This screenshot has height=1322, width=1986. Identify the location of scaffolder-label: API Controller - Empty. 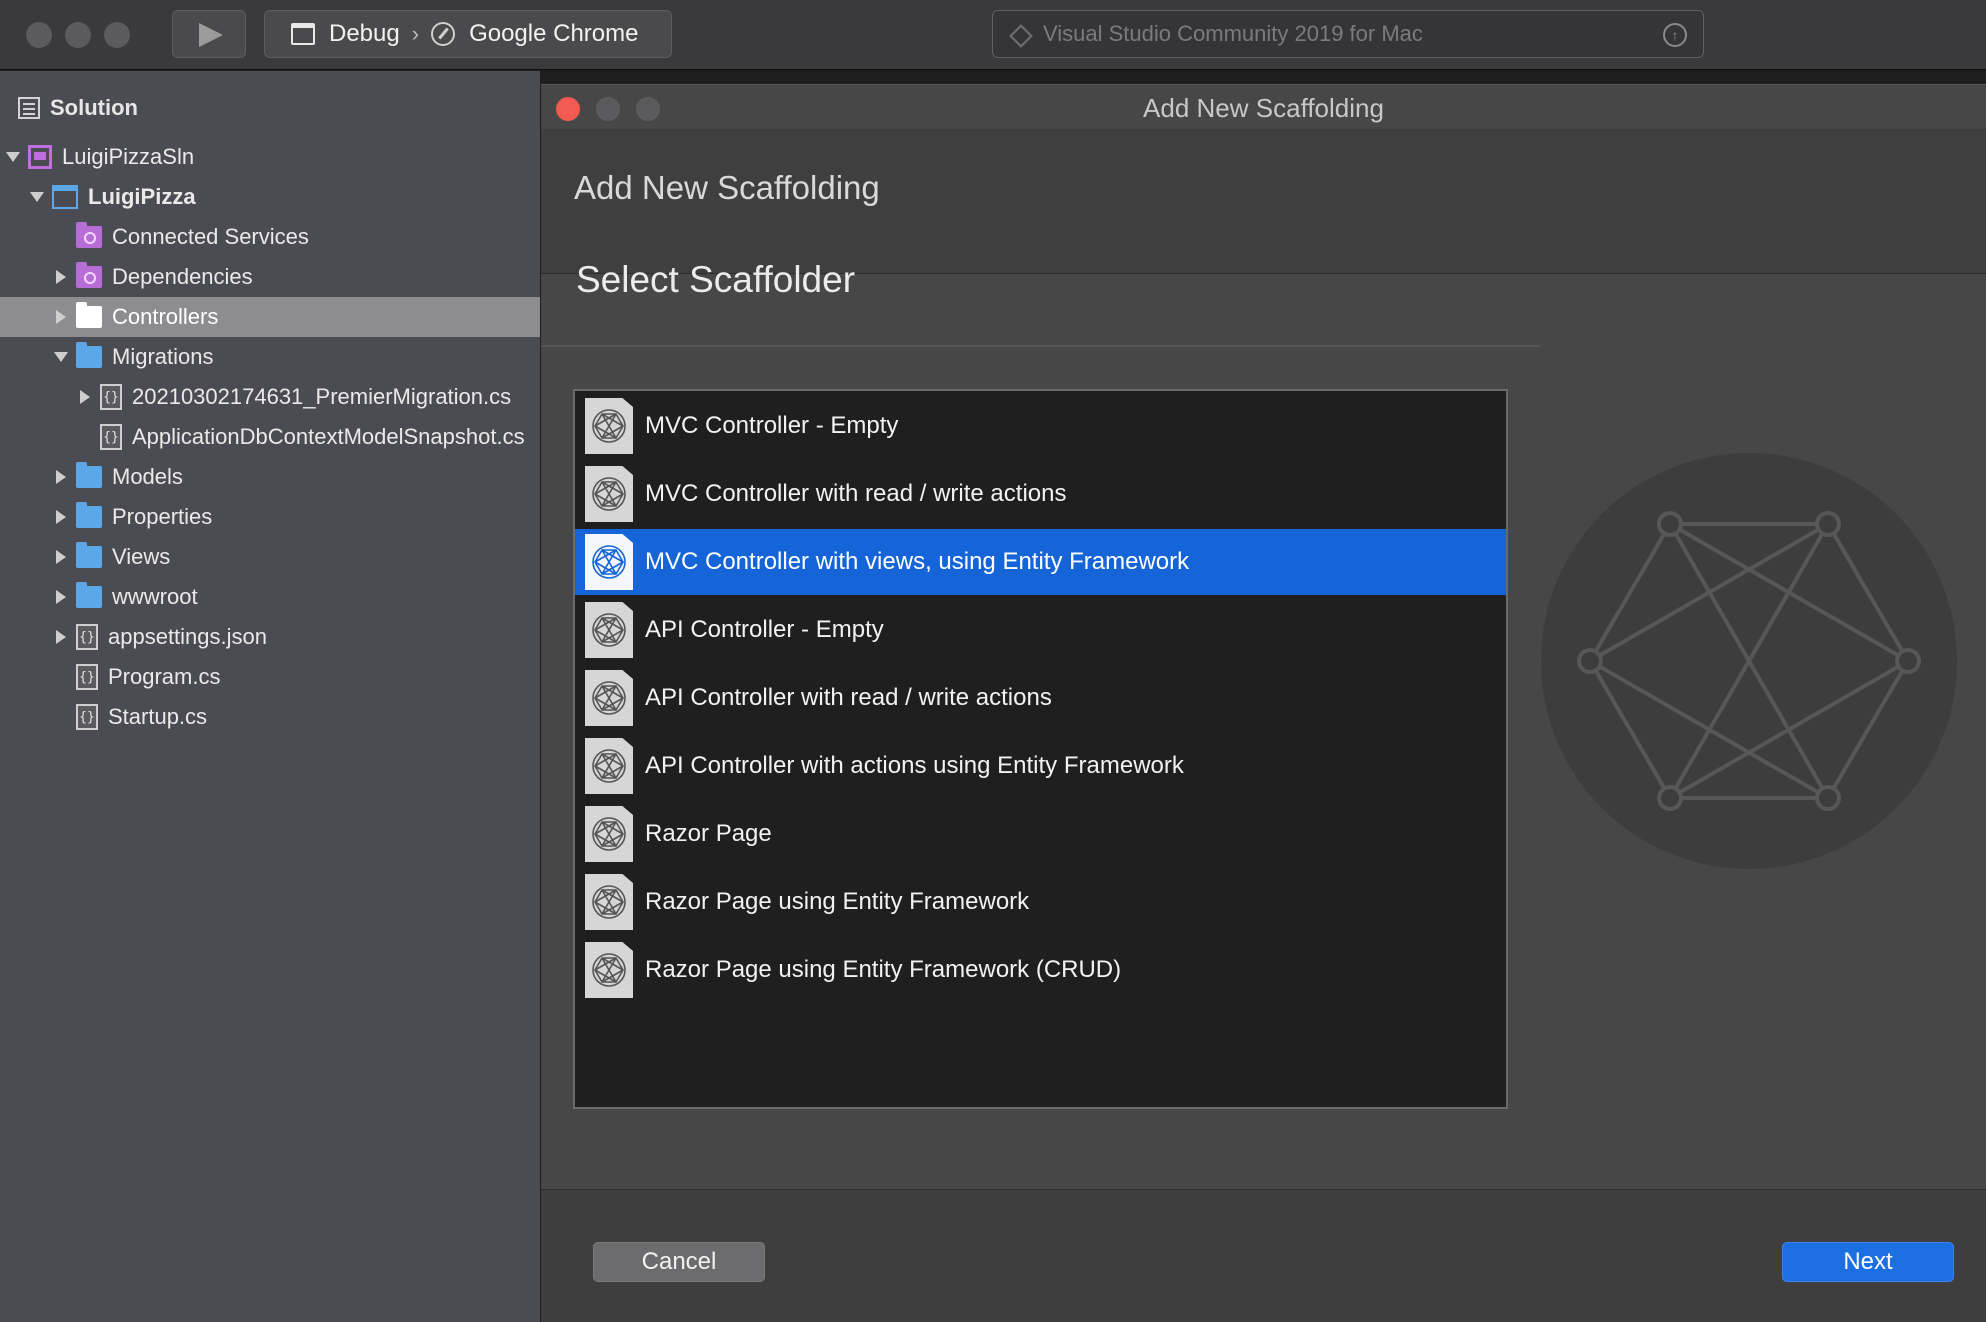
(764, 629).